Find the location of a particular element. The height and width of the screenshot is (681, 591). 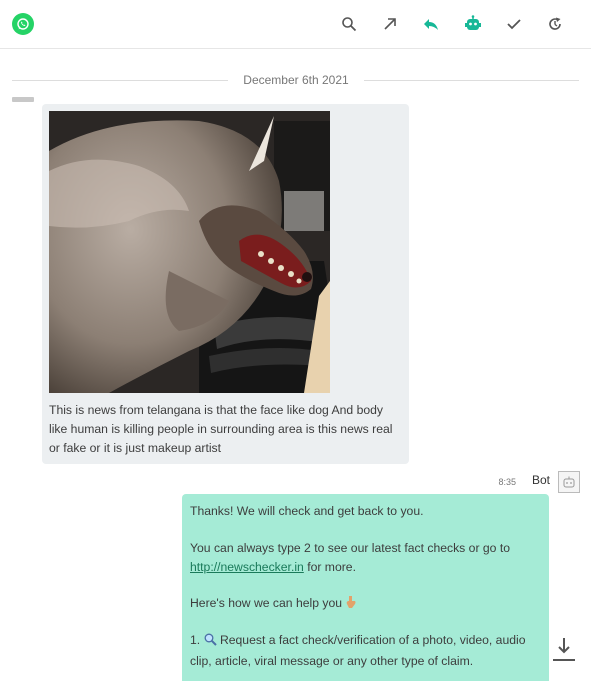

toolbar is located at coordinates (295, 24).